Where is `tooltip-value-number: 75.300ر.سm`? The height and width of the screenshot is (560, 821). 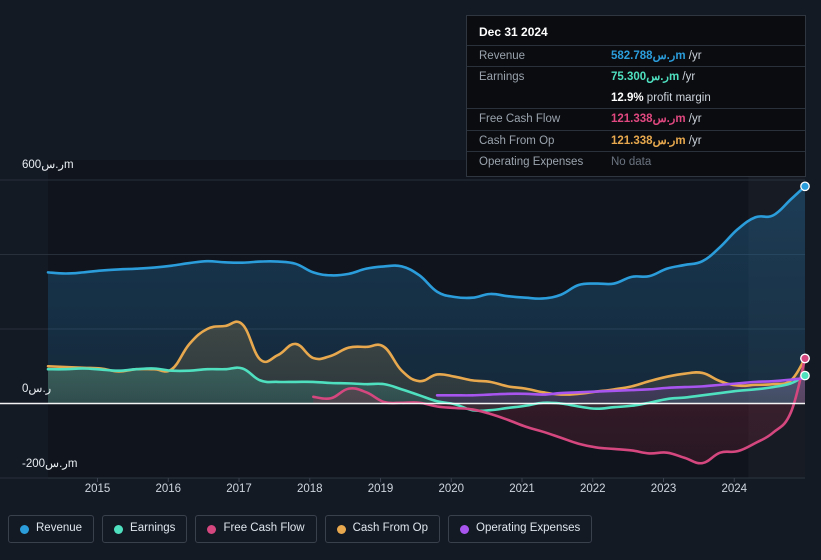
tooltip-value-number: 75.300ر.سm is located at coordinates (645, 77).